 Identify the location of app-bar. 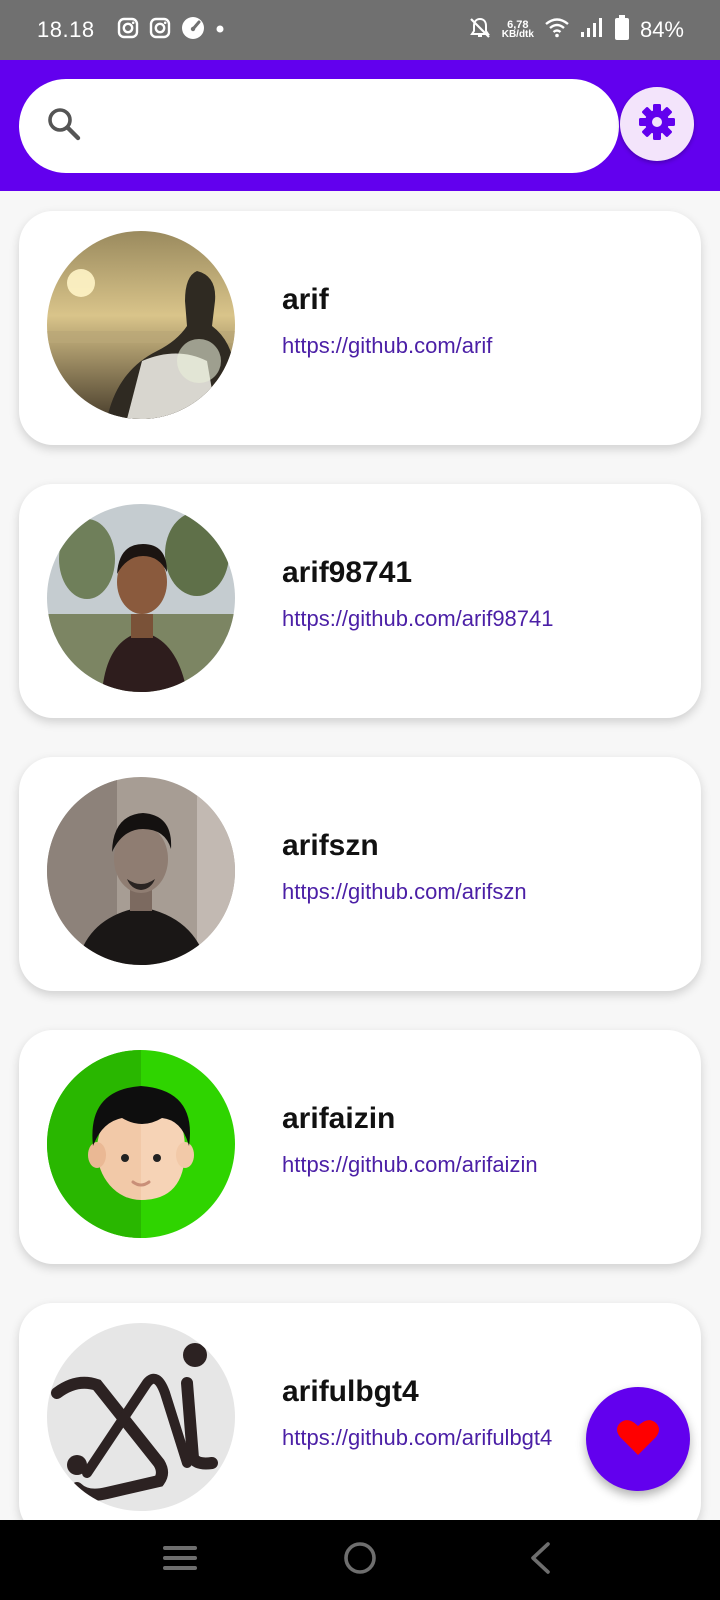
(360, 125).